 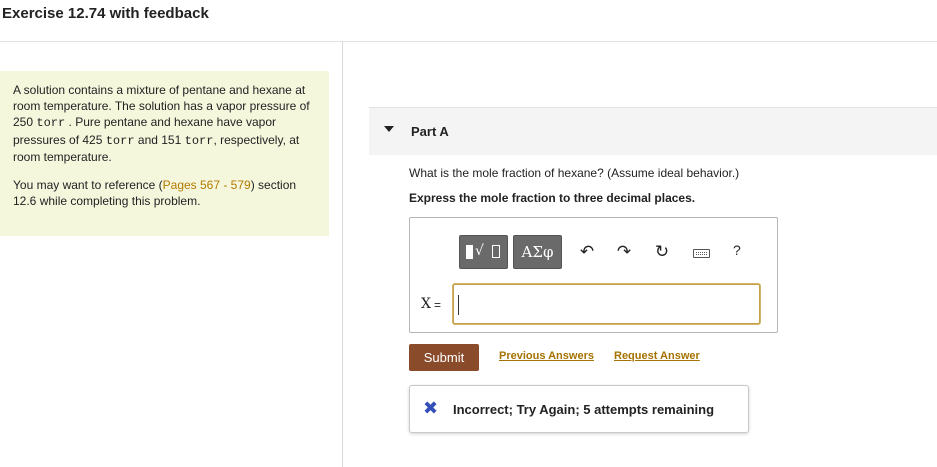 I want to click on previous-answers-link: Previous Answers, so click(x=546, y=356).